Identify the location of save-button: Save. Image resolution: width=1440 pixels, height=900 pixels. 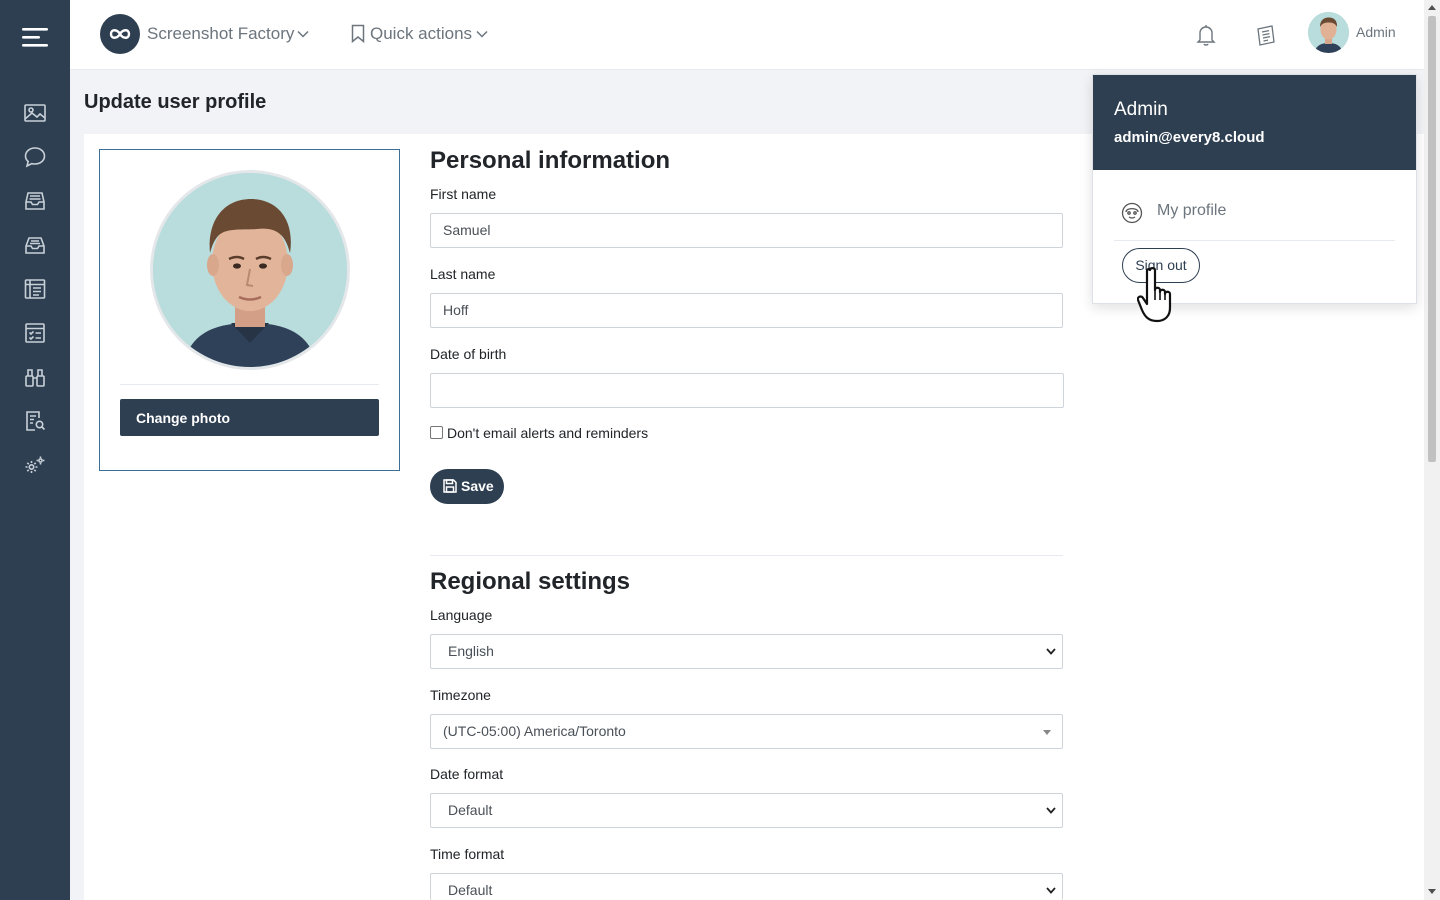
(467, 486).